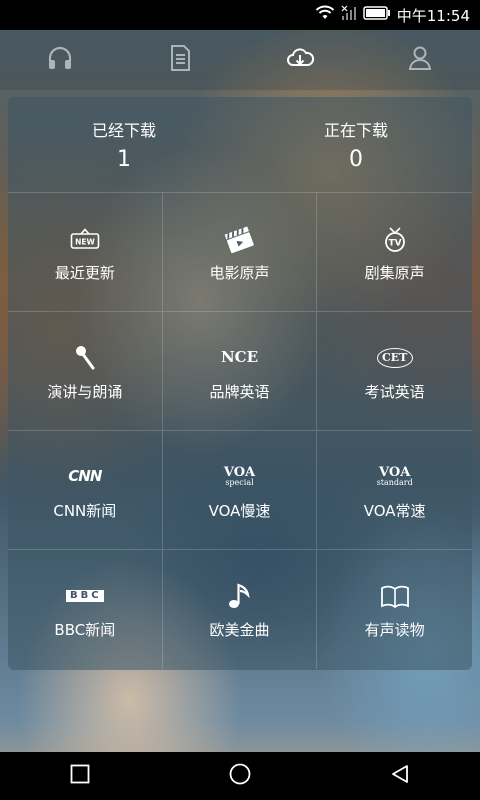 This screenshot has height=800, width=480. Describe the element at coordinates (85, 510) in the screenshot. I see `category-label: CNN新闻` at that location.